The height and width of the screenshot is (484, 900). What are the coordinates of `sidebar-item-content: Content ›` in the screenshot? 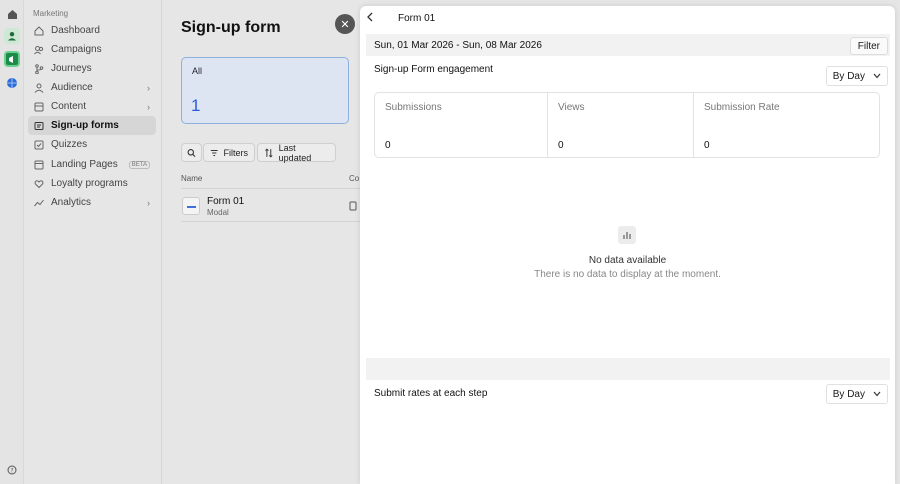 It's located at (92, 106).